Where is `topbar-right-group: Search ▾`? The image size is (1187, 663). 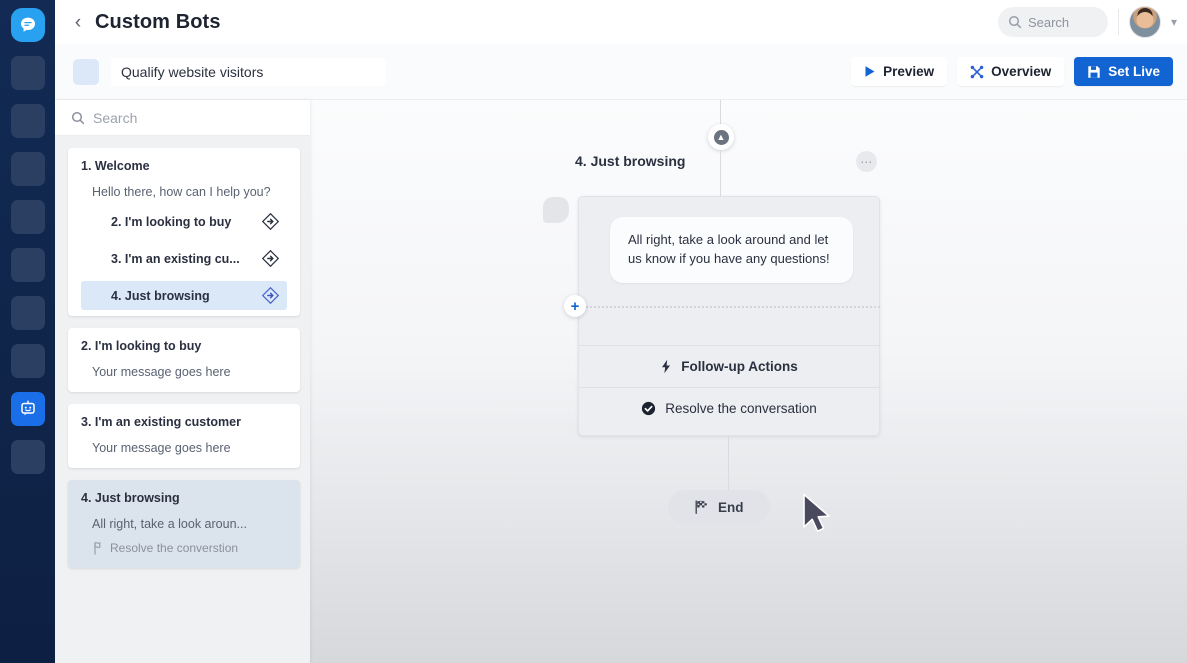 topbar-right-group: Search ▾ is located at coordinates (1087, 22).